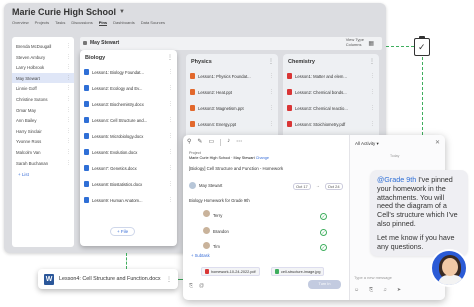  Describe the element at coordinates (385, 290) in the screenshot. I see `mic-icon: ♫` at that location.